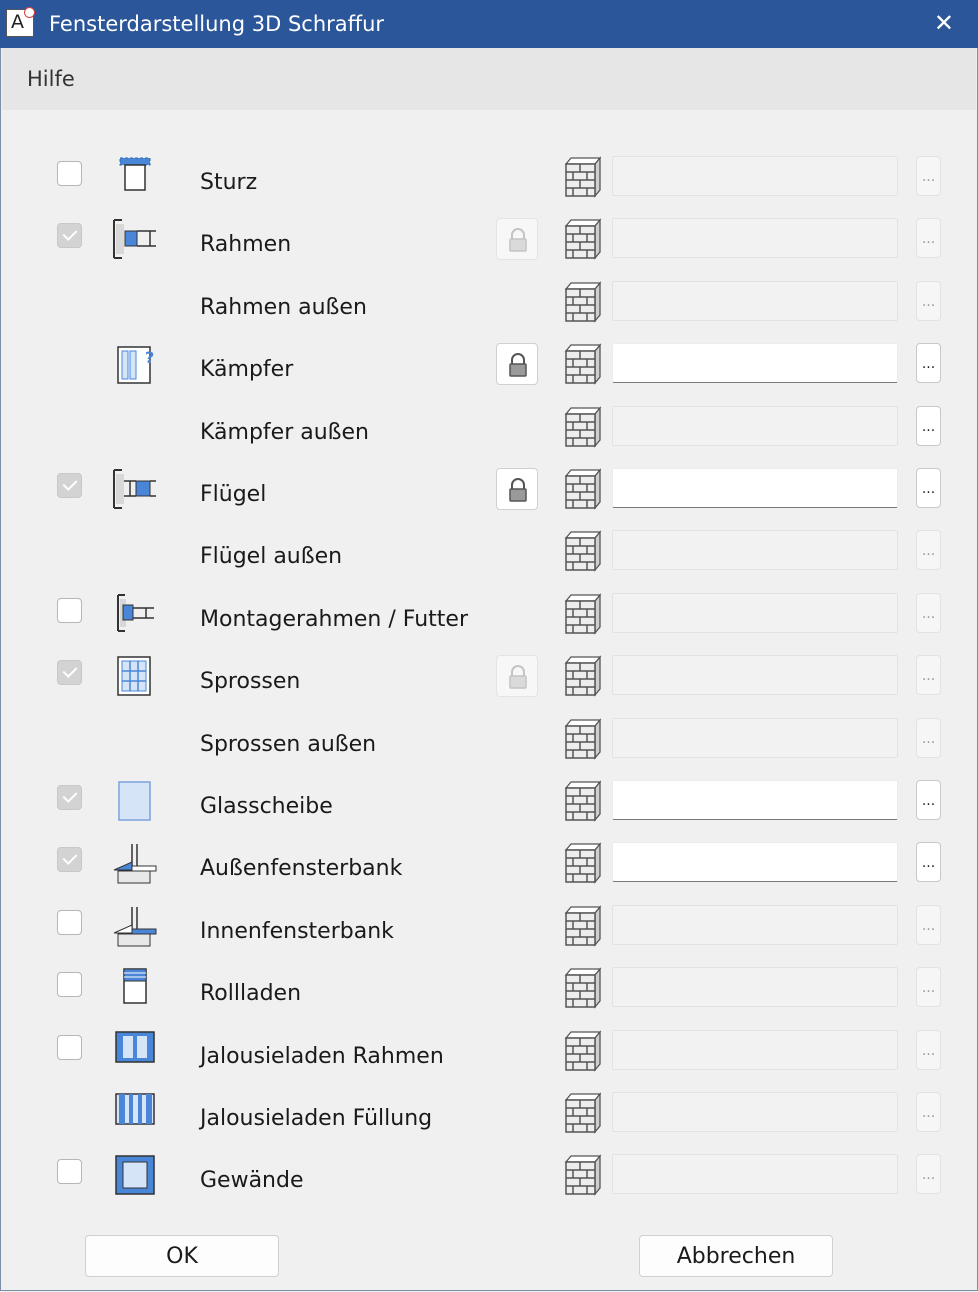 This screenshot has height=1292, width=978. I want to click on ok-button: OK, so click(182, 1256).